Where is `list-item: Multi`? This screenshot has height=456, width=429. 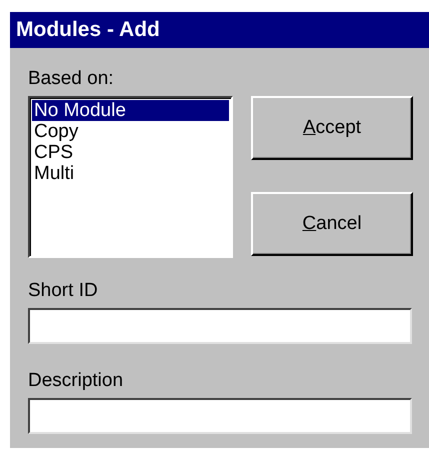
list-item: Multi is located at coordinates (130, 173).